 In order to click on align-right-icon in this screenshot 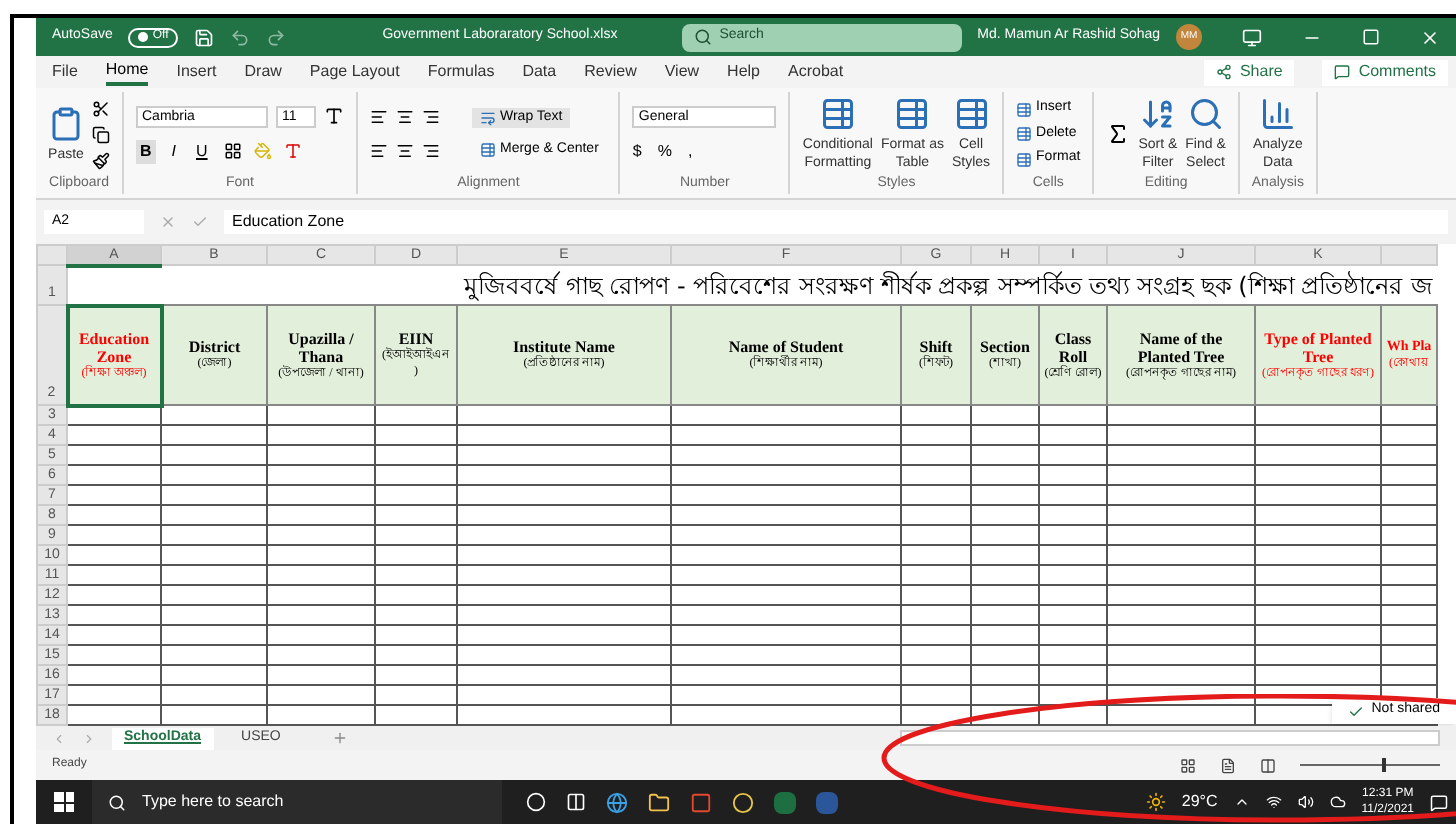, I will do `click(431, 150)`.